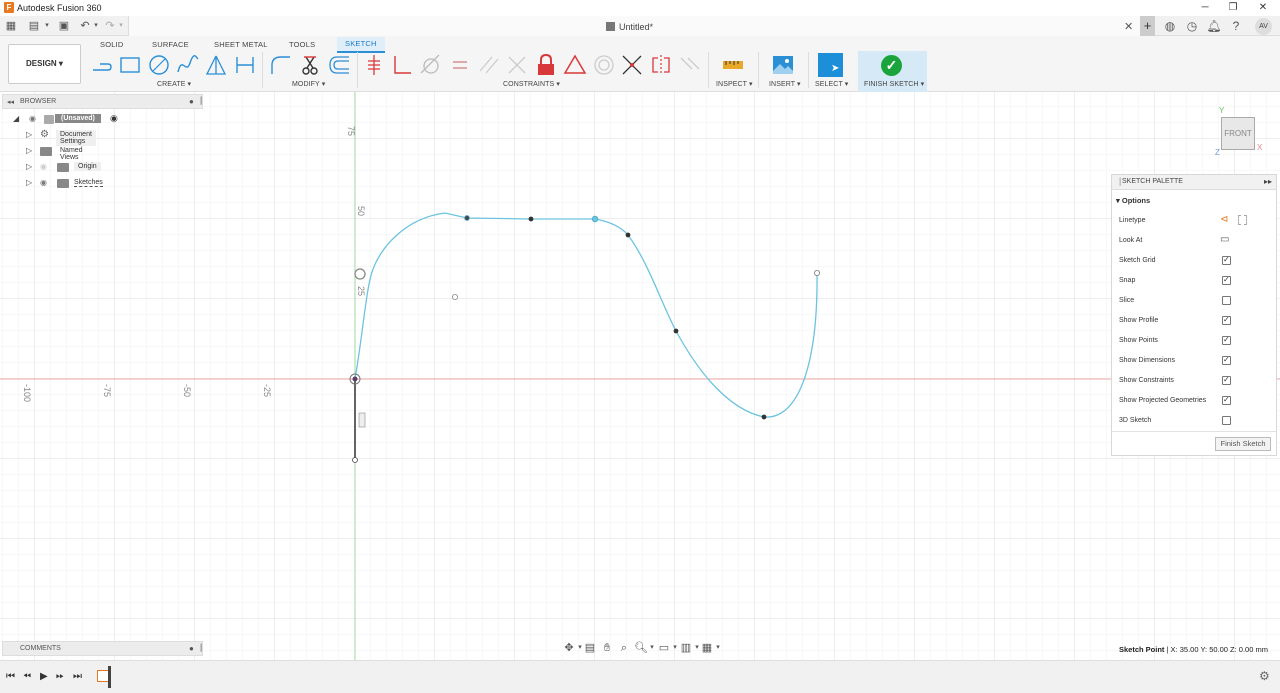  Describe the element at coordinates (102, 65) in the screenshot. I see `line-tool-icon` at that location.